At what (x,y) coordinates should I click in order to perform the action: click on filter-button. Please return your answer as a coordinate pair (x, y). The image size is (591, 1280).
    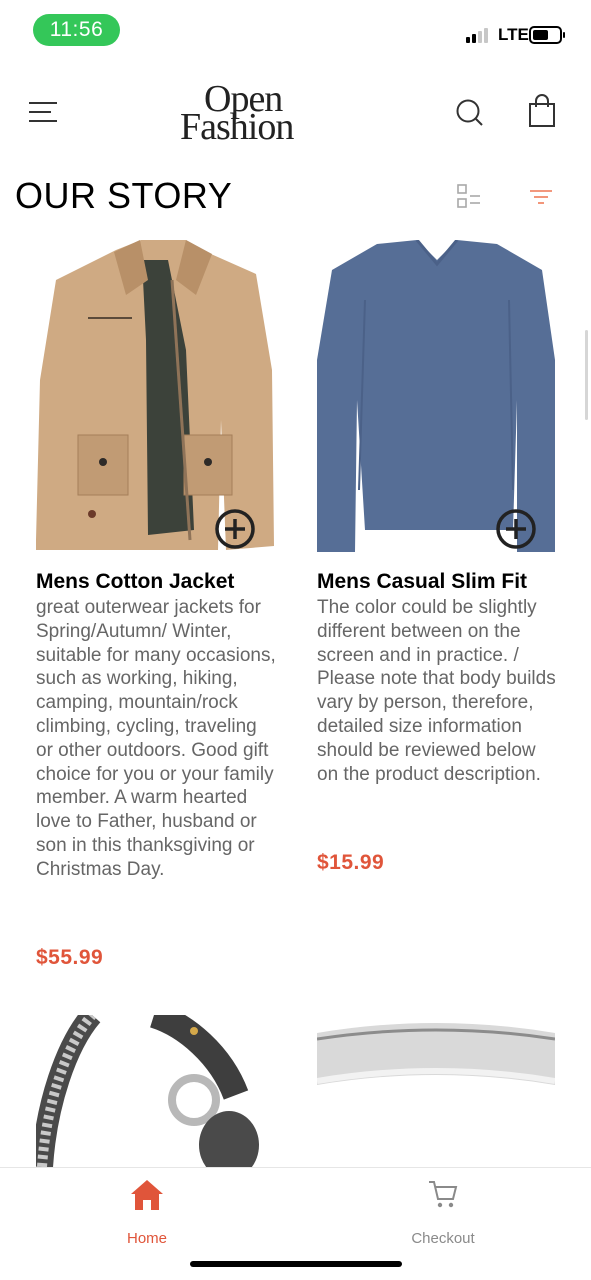
    Looking at the image, I should click on (541, 197).